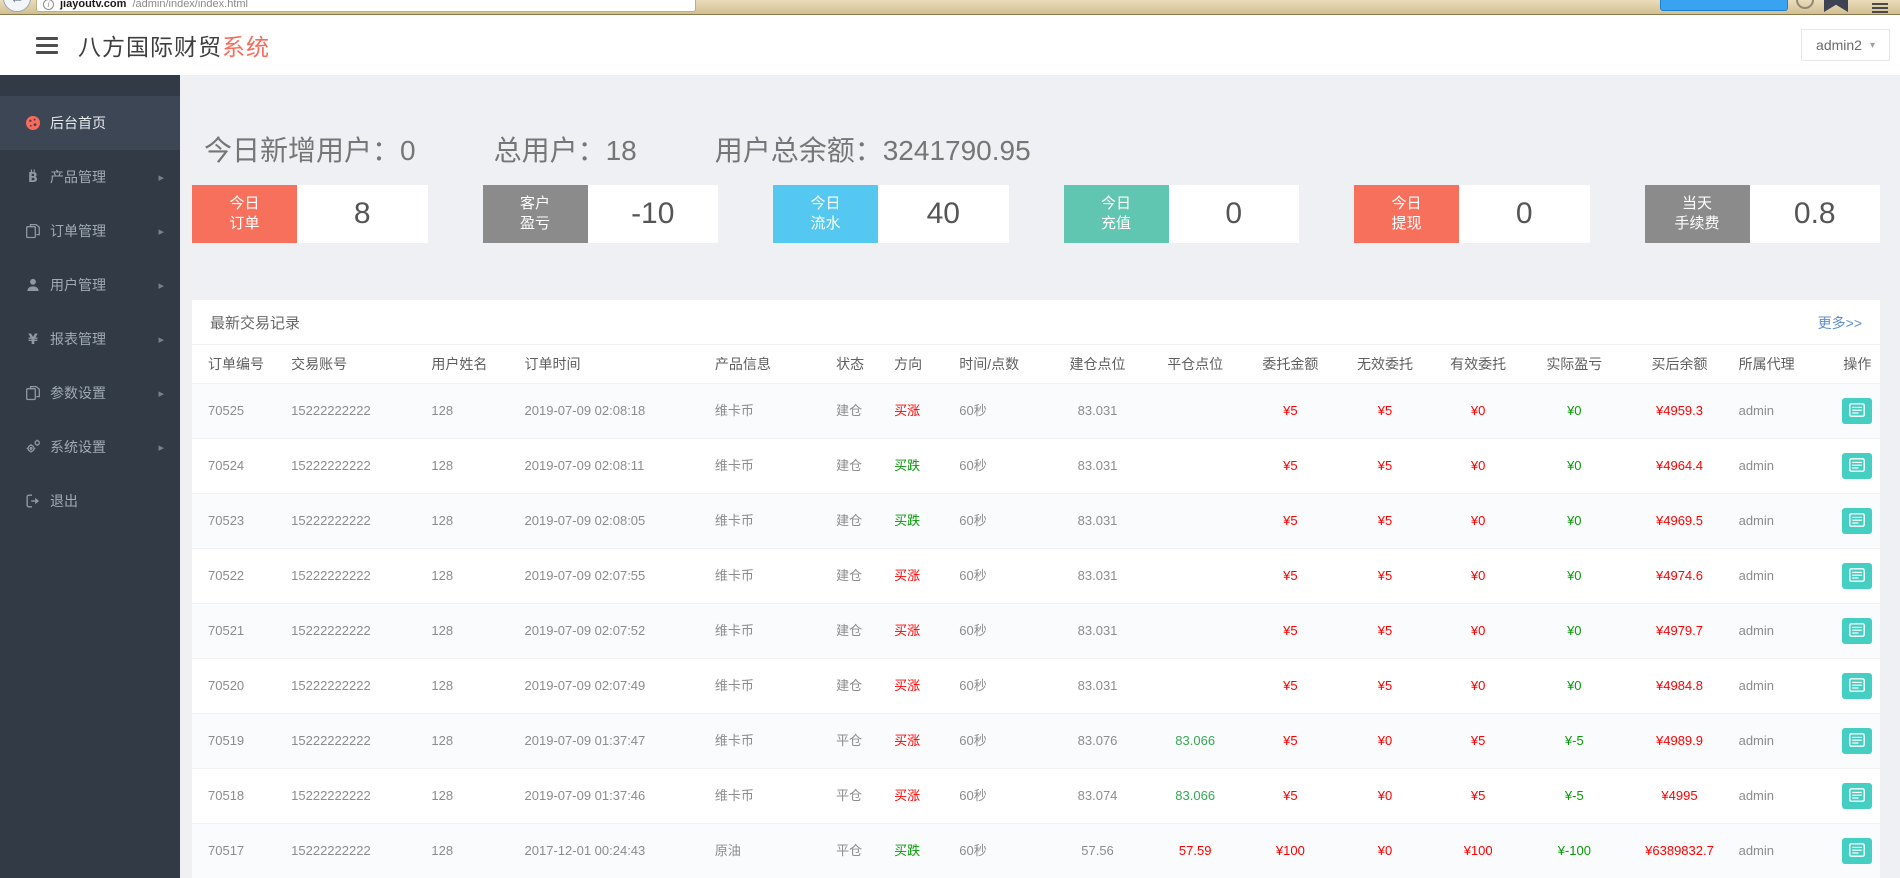 The width and height of the screenshot is (1900, 878). What do you see at coordinates (1042, 149) in the screenshot?
I see `stats-line: 今日新增用户：0 总用户：18 用户总余额：3241790.95` at bounding box center [1042, 149].